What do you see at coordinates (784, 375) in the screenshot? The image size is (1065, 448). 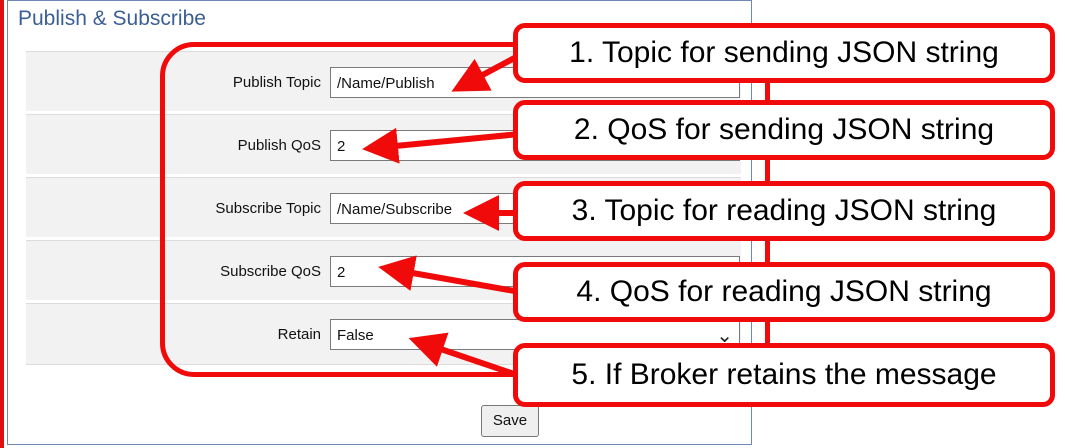 I see `callout-retain: 5. If Broker retains the message` at bounding box center [784, 375].